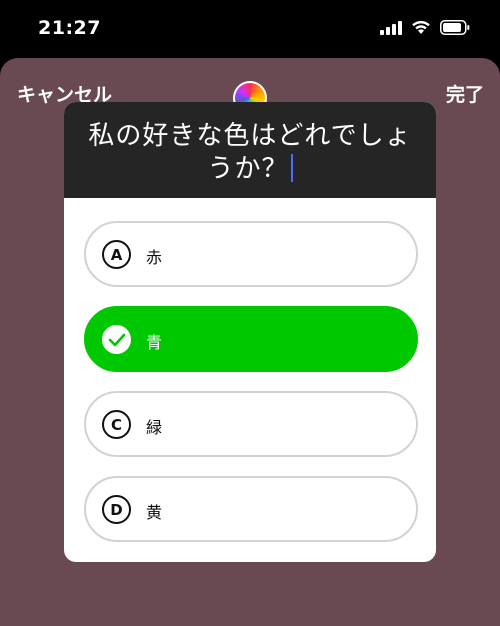 The image size is (500, 626). What do you see at coordinates (116, 509) in the screenshot?
I see `option-badge-d: D` at bounding box center [116, 509].